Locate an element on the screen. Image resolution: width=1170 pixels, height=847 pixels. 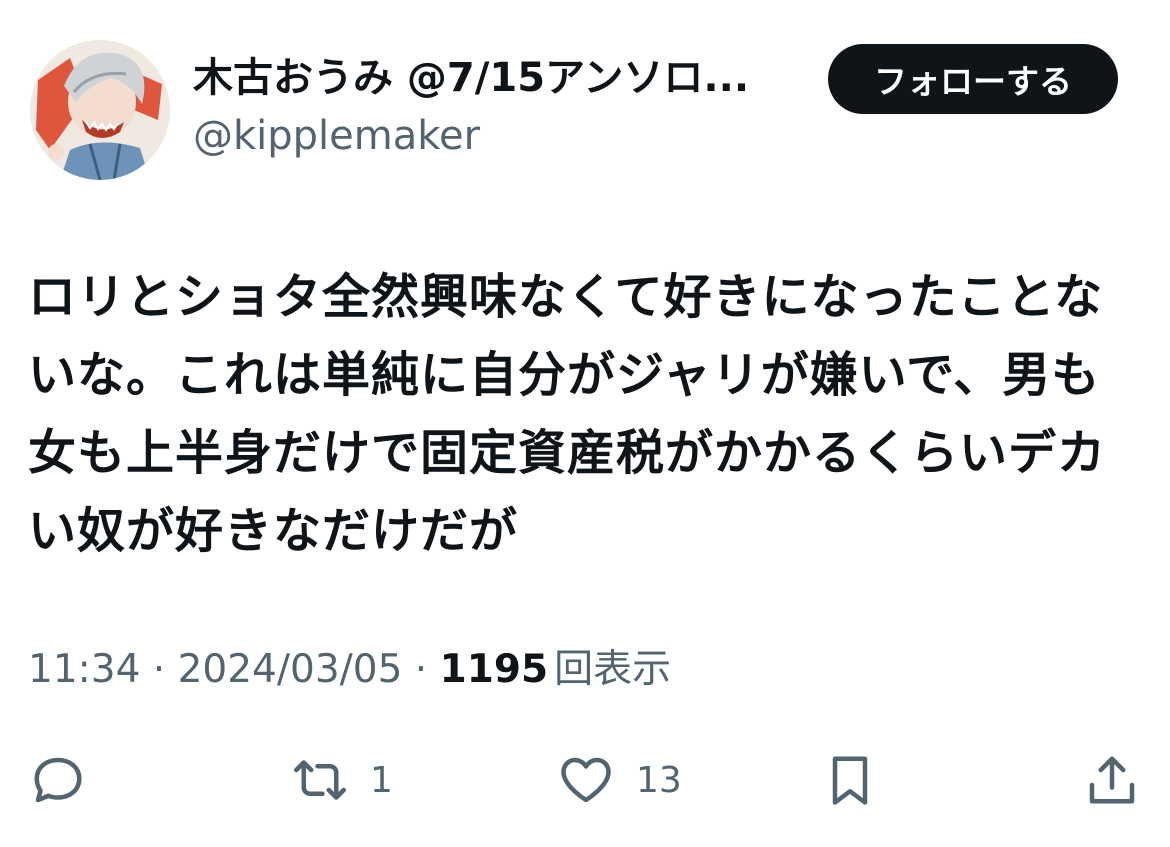
bookmark-button is located at coordinates (850, 780).